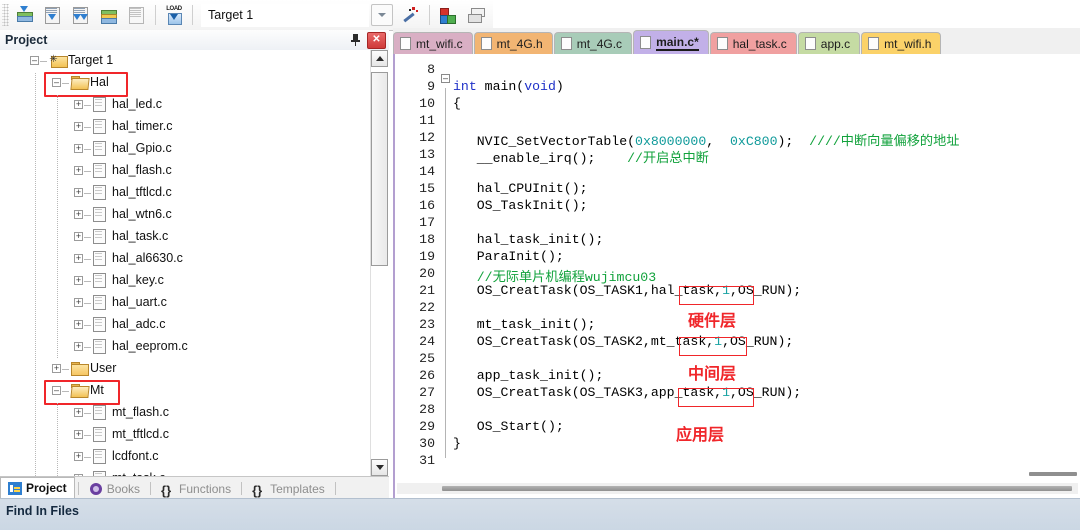 The height and width of the screenshot is (530, 1080). Describe the element at coordinates (901, 43) in the screenshot. I see `editor-tab-mt-wifi-h: mt_wifi.h` at that location.